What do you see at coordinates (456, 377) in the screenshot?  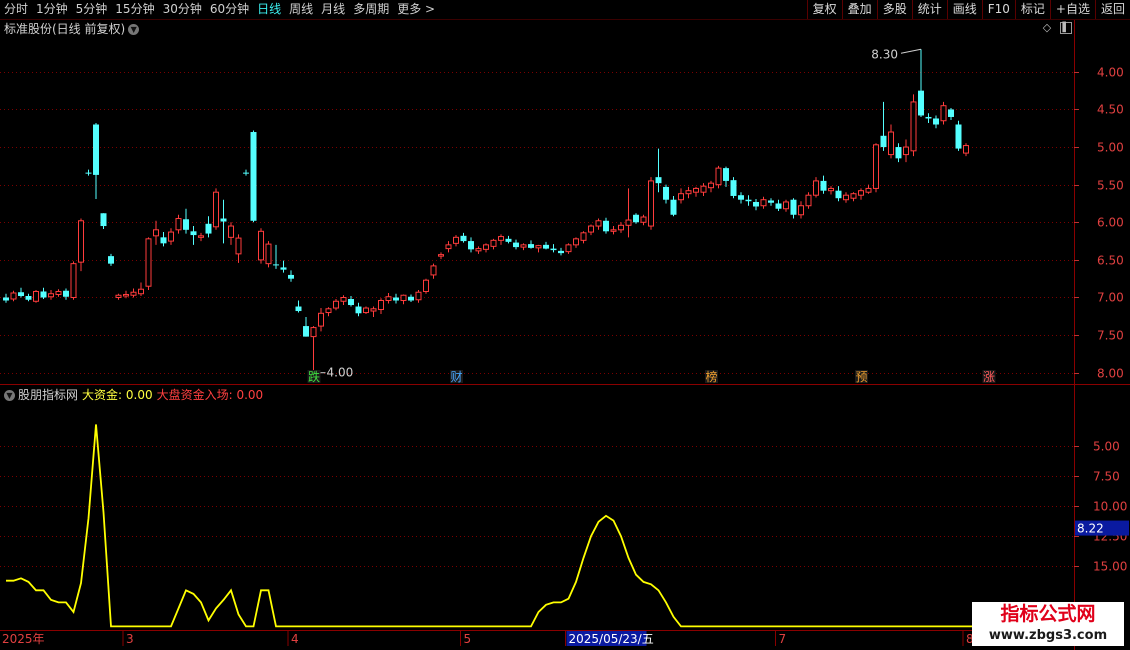 I see `event-marker-1: 财` at bounding box center [456, 377].